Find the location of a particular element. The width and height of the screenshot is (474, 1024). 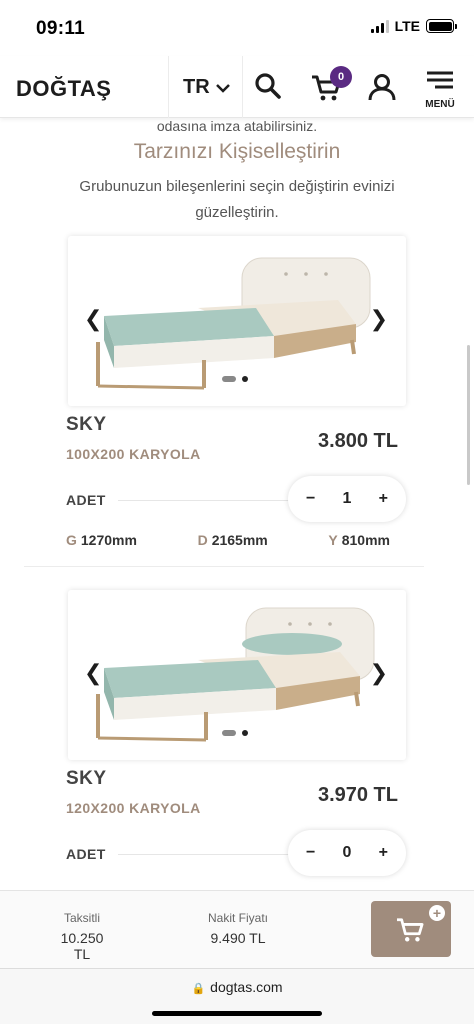

dimension-height: Y 810mm is located at coordinates (359, 540).